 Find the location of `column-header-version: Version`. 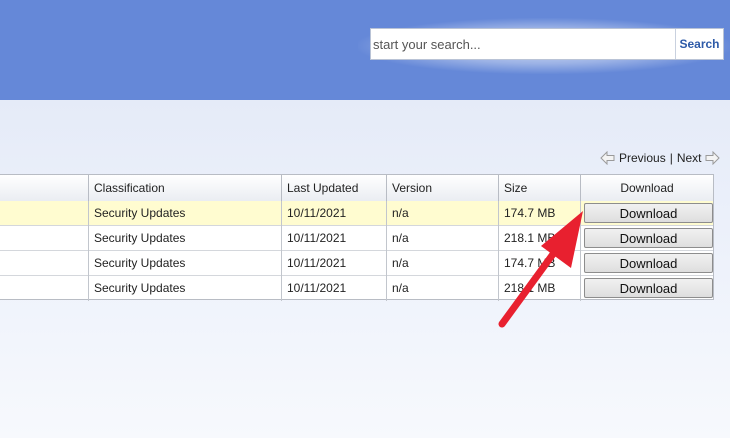

column-header-version: Version is located at coordinates (443, 188).